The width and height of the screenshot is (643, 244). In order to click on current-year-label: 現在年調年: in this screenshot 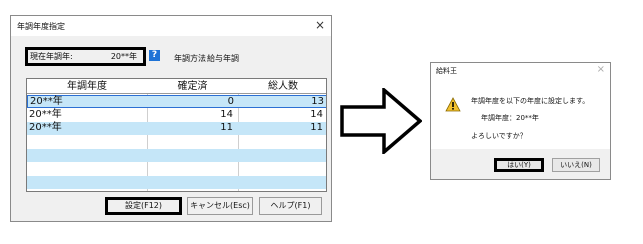, I will do `click(51, 56)`.